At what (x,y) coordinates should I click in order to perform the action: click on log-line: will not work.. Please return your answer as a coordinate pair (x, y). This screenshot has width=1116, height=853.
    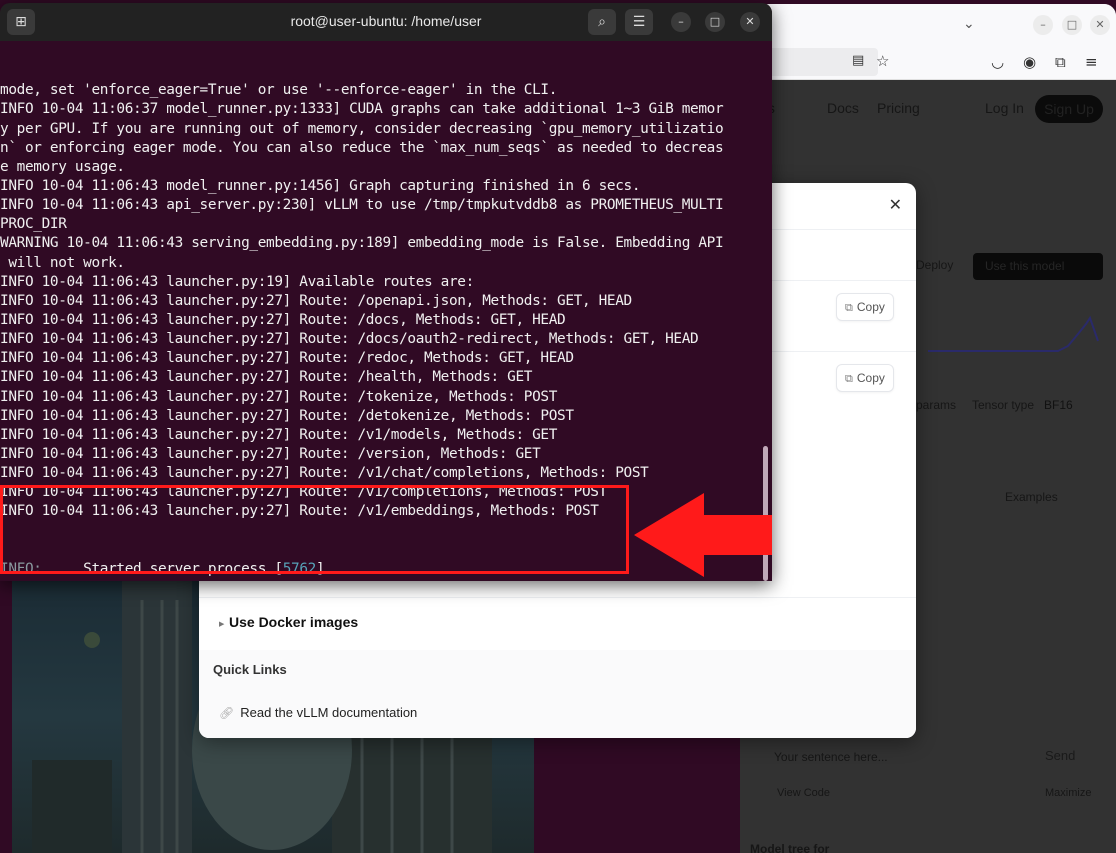
    Looking at the image, I should click on (62, 262).